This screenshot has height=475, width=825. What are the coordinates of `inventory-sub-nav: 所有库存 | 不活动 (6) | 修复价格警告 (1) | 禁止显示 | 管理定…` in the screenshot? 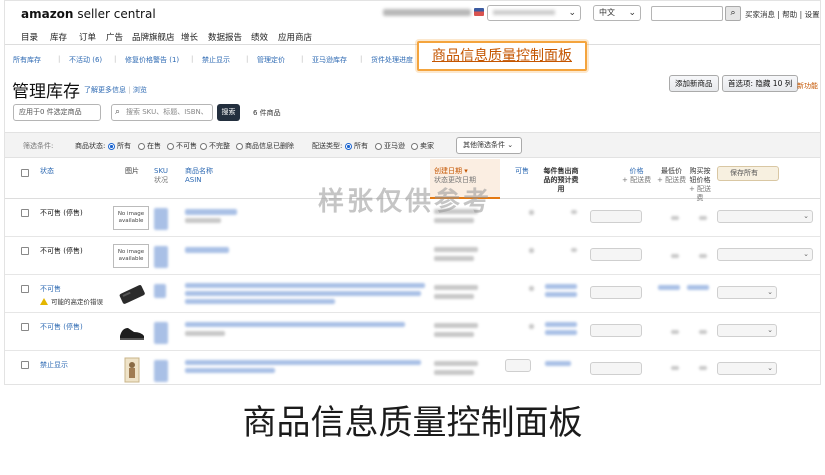 It's located at (412, 59).